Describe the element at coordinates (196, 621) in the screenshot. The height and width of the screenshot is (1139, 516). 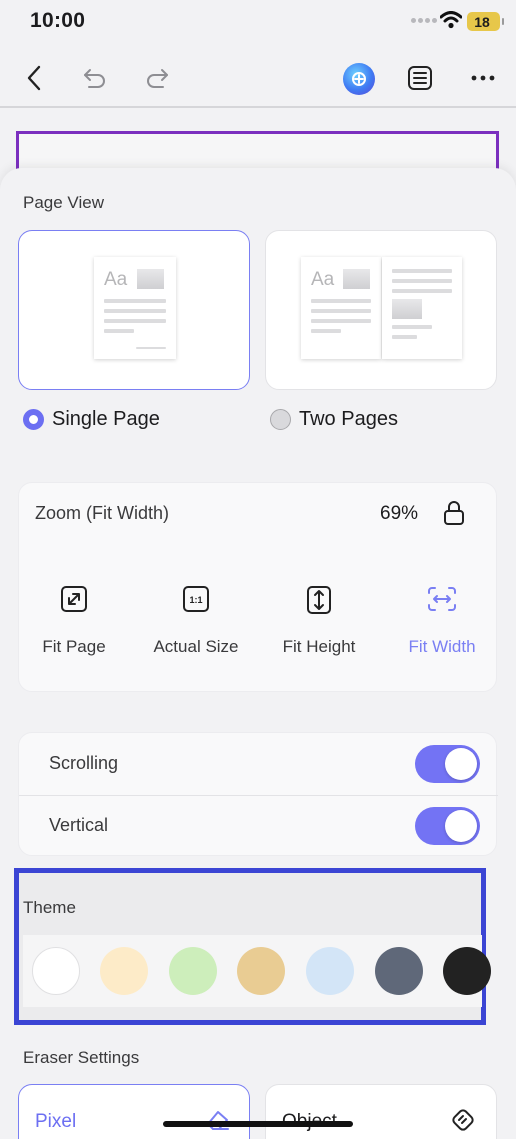
I see `actual-size-button: 1:1 Actual Size` at that location.